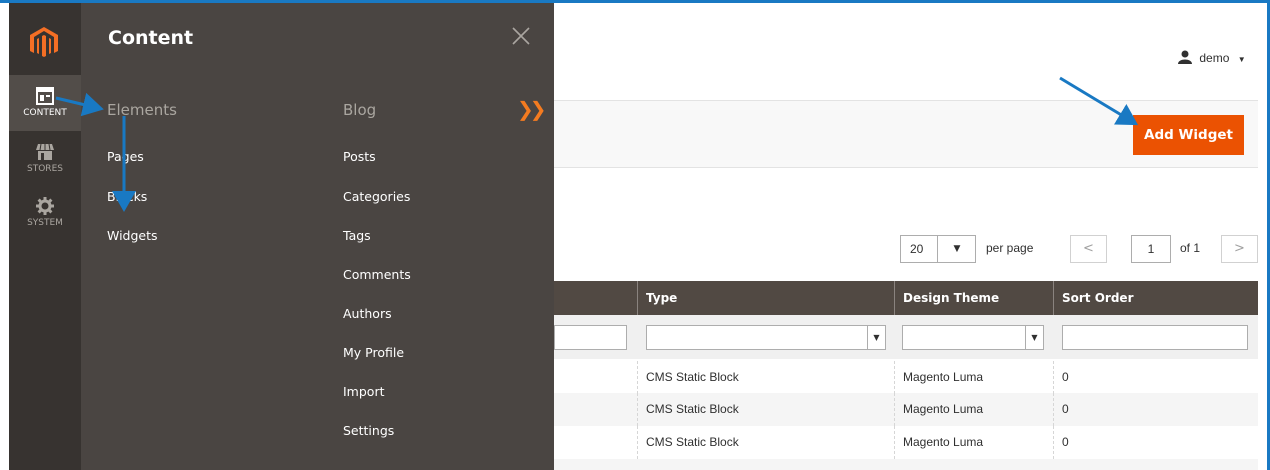 The height and width of the screenshot is (470, 1270). Describe the element at coordinates (132, 235) in the screenshot. I see `menu-item-widgets: Widgets` at that location.